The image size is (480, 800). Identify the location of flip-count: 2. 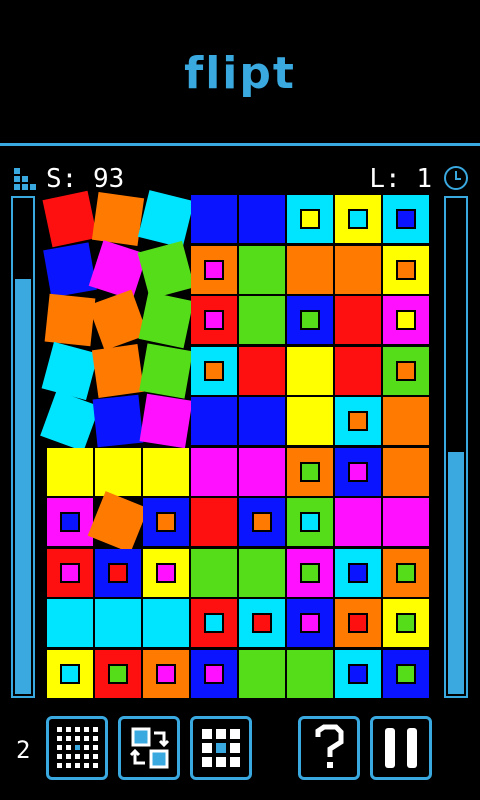
(23, 750).